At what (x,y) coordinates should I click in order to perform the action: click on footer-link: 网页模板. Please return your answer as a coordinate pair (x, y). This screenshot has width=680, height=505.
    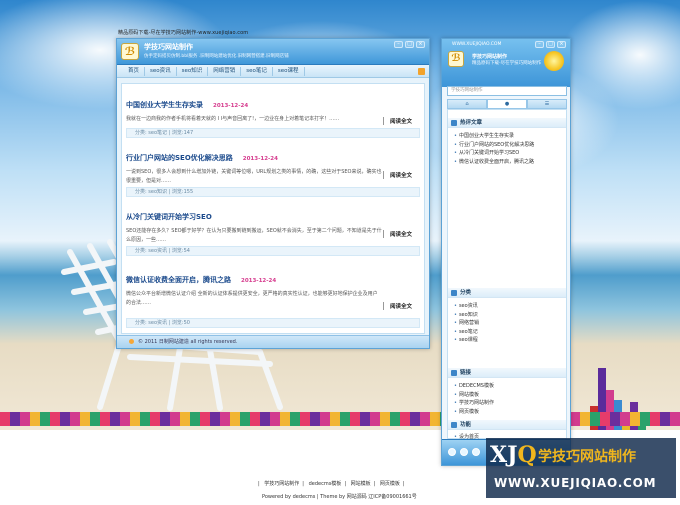
    Looking at the image, I should click on (390, 484).